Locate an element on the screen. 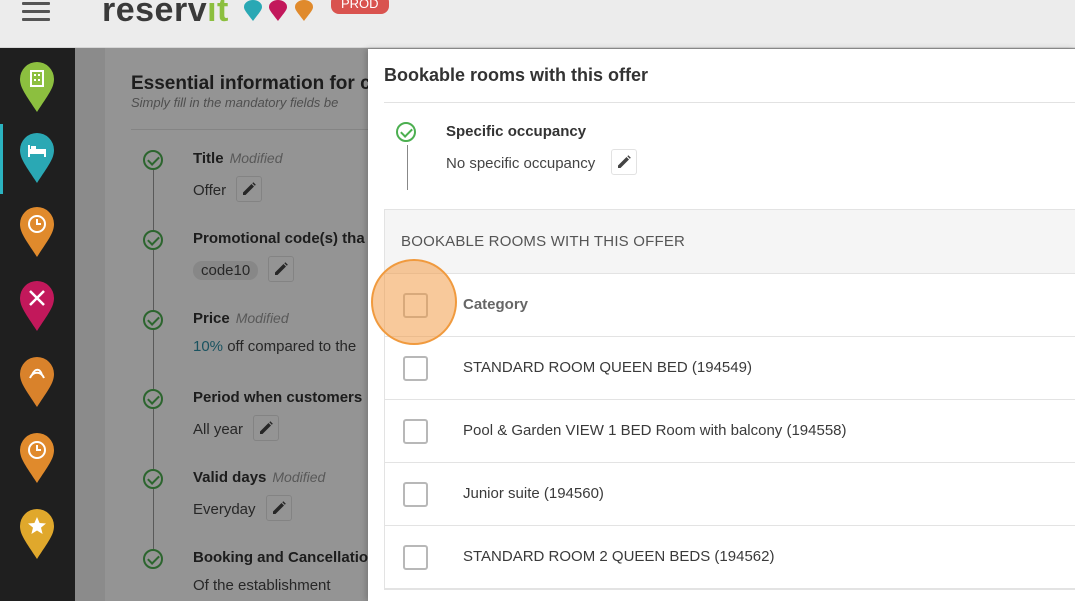 The image size is (1075, 601). star-pin-icon is located at coordinates (37, 534).